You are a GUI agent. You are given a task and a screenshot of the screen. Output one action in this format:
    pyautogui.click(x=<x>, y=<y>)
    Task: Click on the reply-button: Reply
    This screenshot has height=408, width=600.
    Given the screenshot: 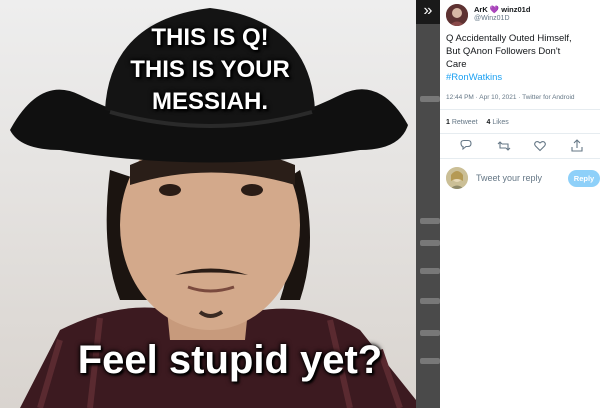 What is the action you would take?
    pyautogui.click(x=584, y=178)
    